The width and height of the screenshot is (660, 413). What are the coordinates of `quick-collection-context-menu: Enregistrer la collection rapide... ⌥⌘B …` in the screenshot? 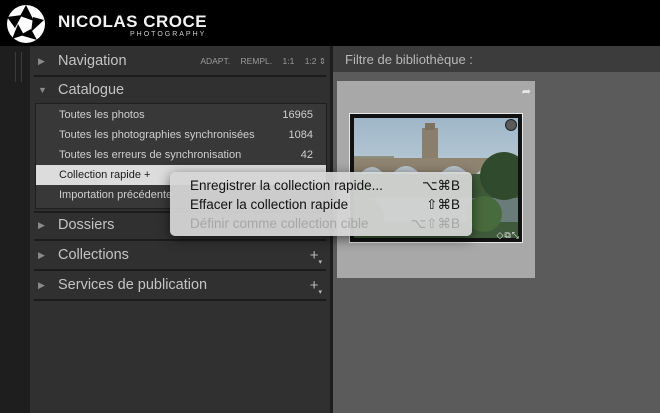 It's located at (321, 204).